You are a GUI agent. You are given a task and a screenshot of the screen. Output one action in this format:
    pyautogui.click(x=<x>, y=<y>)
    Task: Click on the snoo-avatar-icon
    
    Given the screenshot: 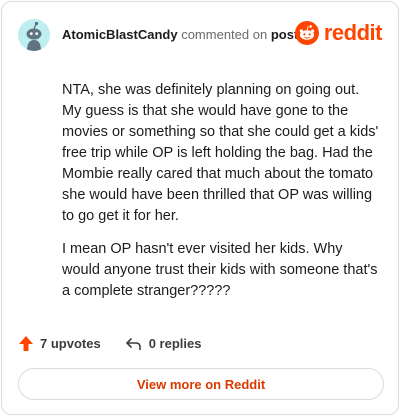 What is the action you would take?
    pyautogui.click(x=34, y=35)
    